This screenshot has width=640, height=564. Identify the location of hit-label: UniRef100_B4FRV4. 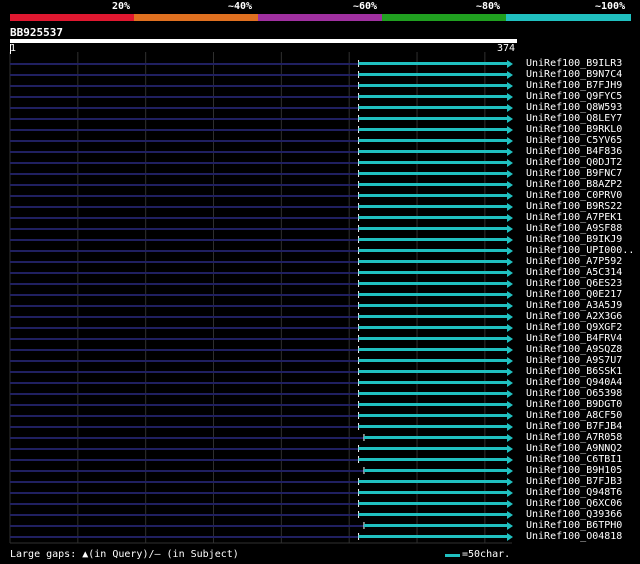
(574, 338).